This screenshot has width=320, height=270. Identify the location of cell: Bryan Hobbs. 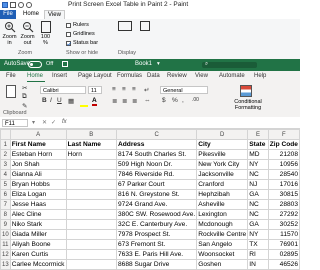
(38, 184).